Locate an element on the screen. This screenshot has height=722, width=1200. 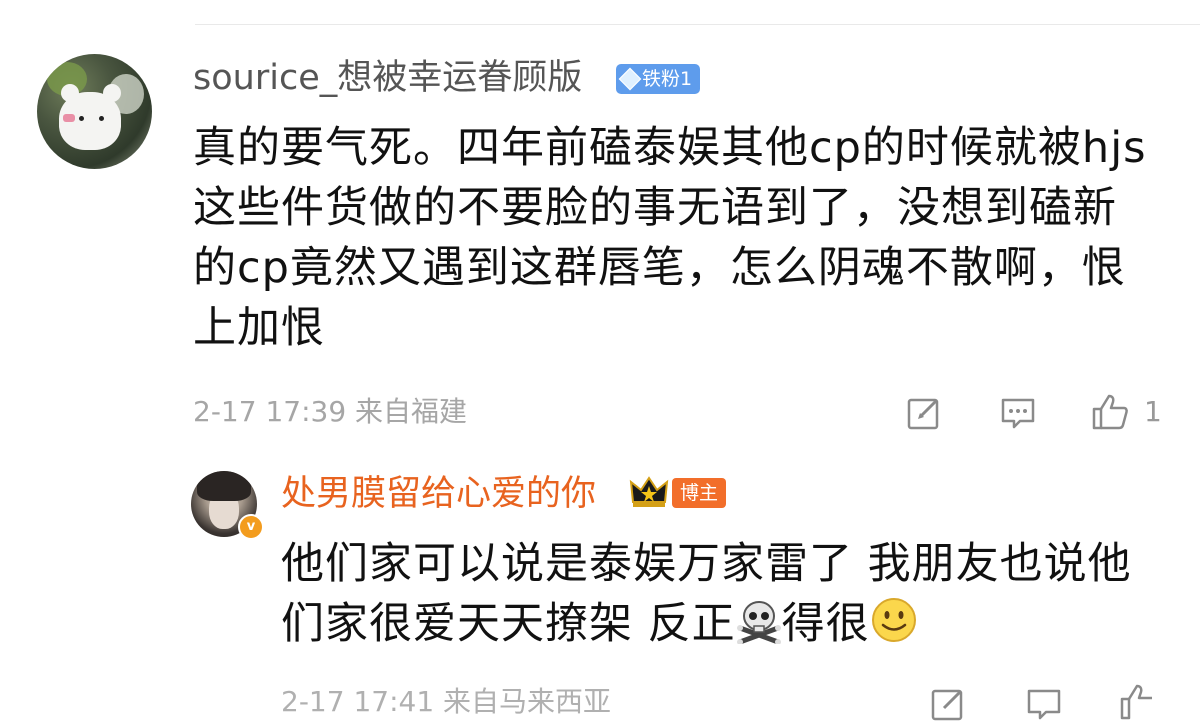
reply-location: 来自马来西亚 is located at coordinates (527, 701).